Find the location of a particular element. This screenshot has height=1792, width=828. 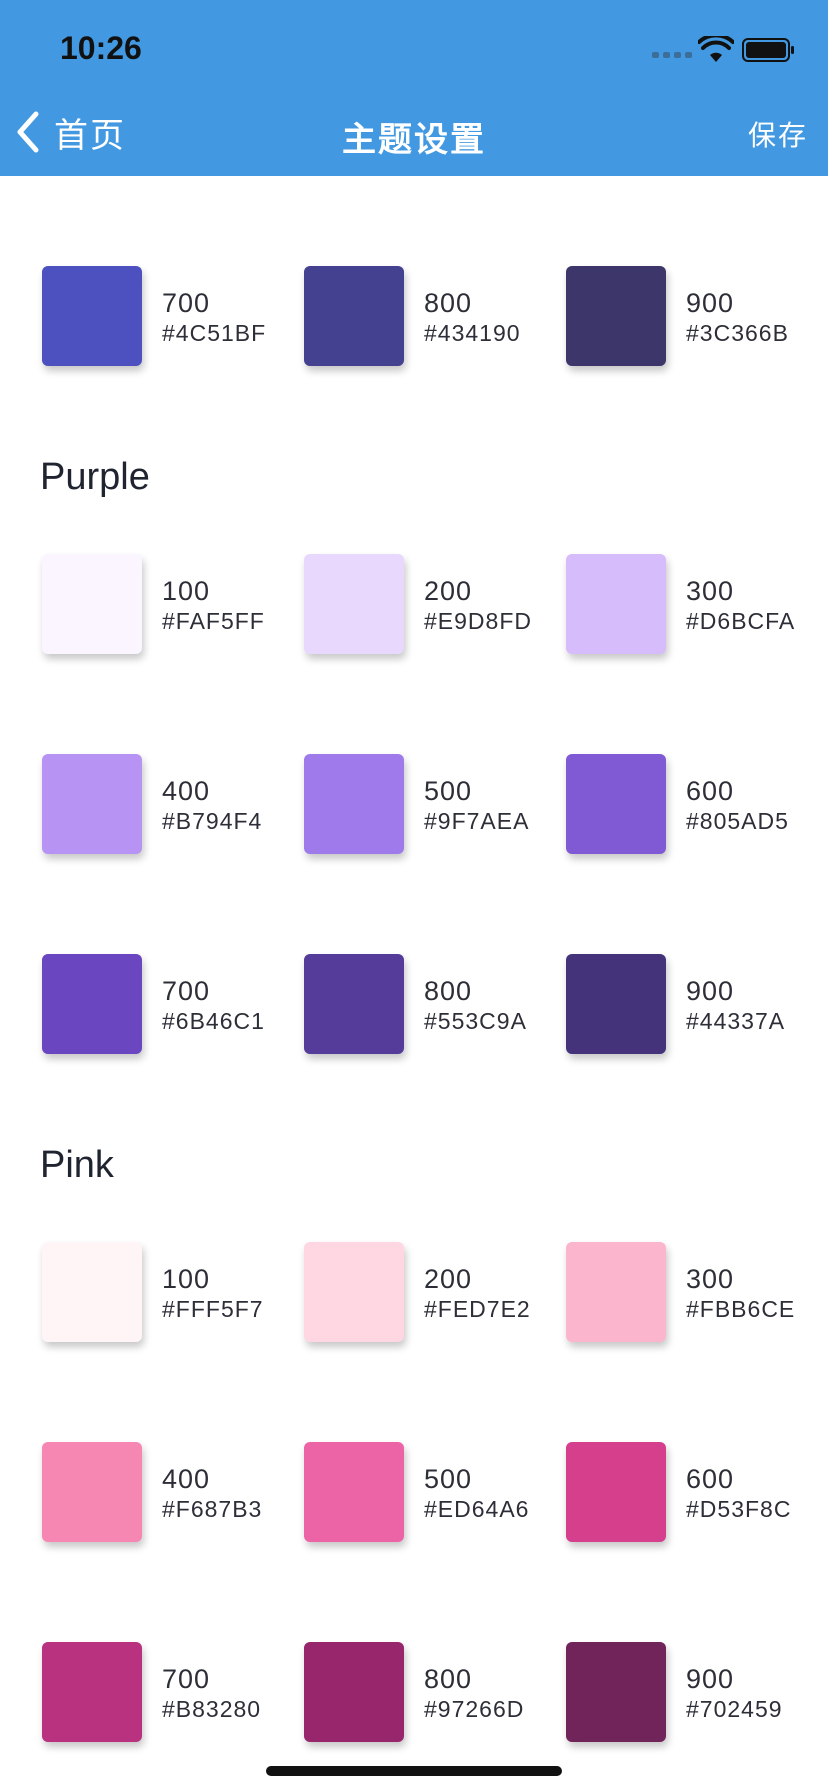

swatch-row: 400 #F687B3 500 #ED64A6 600 #D53F8C is located at coordinates (414, 1492).